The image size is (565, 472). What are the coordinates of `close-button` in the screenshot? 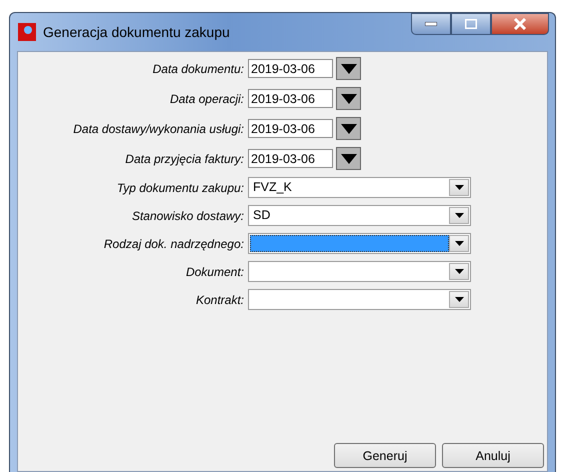 It's located at (520, 24).